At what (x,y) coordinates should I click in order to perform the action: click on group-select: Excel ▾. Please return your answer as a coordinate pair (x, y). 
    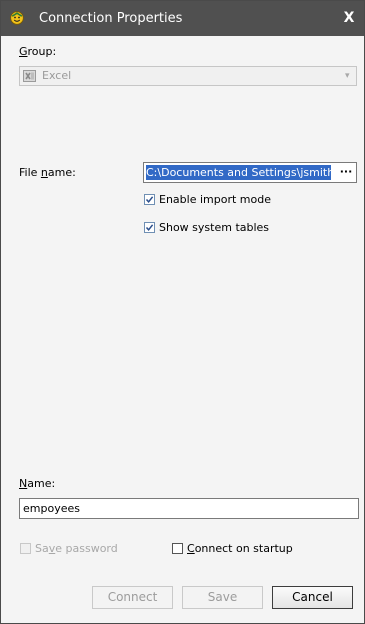
    Looking at the image, I should click on (188, 76).